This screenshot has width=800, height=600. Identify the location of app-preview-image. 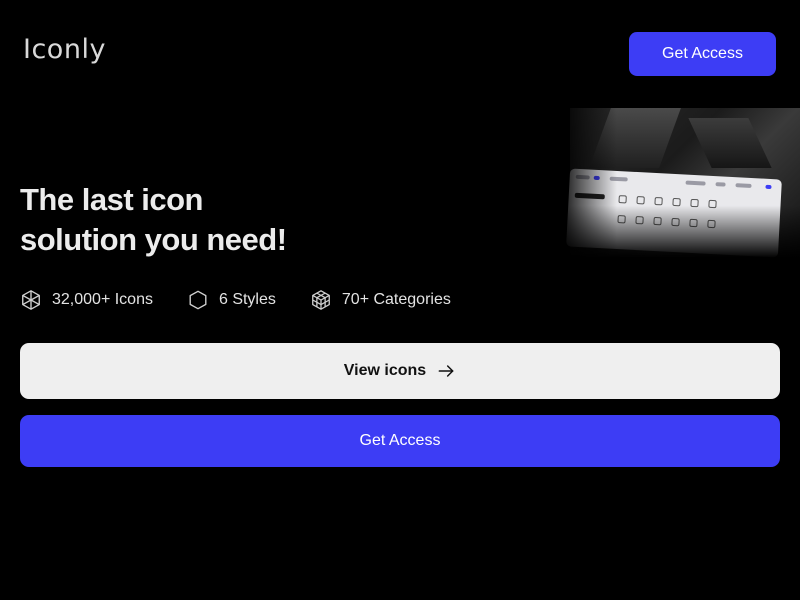
(678, 183).